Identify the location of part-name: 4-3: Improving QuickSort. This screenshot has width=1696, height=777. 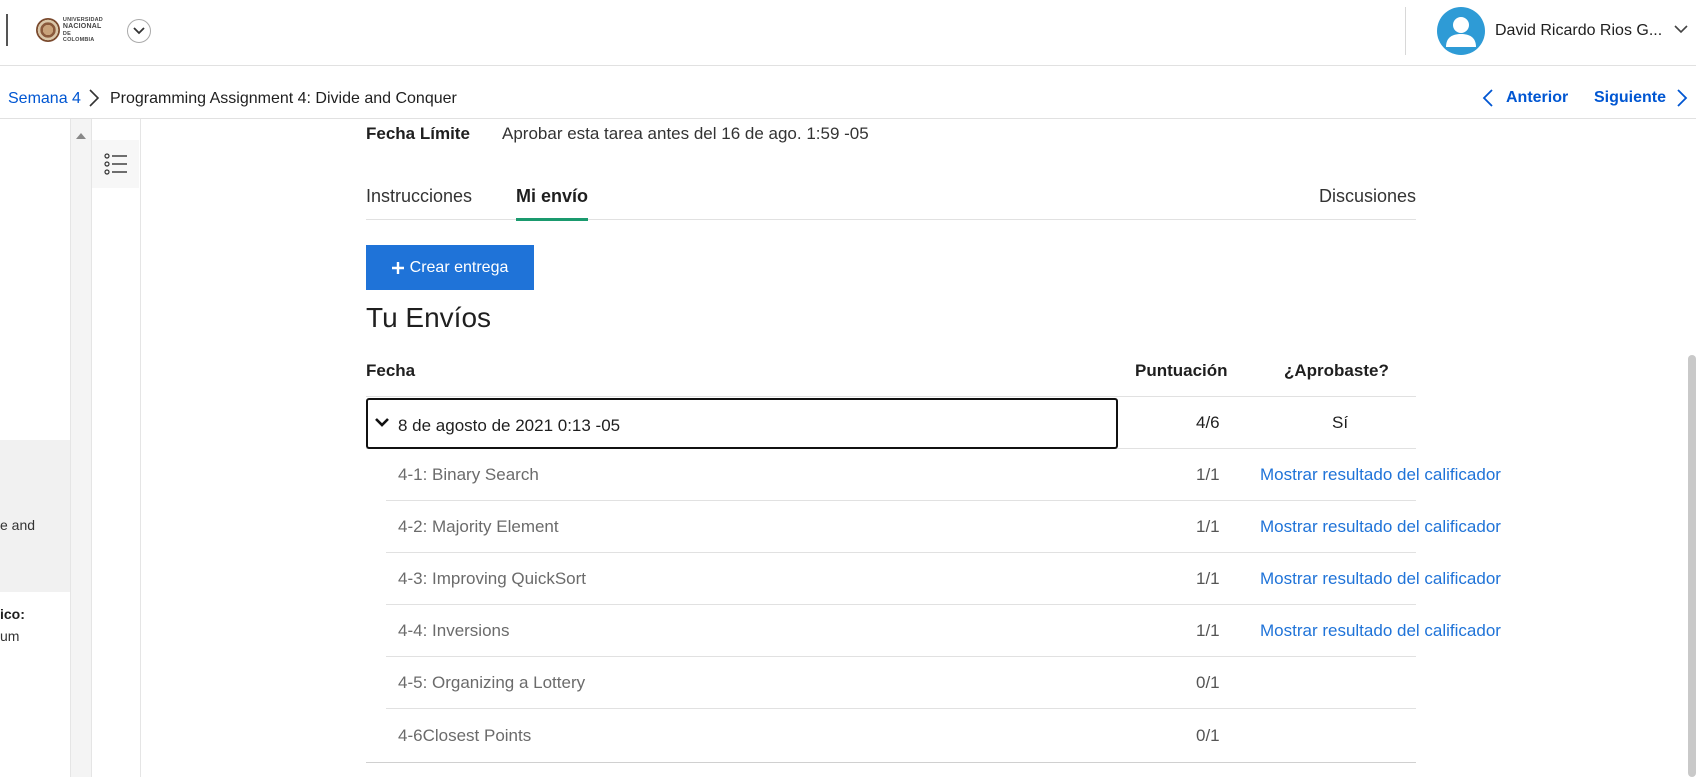
(492, 578).